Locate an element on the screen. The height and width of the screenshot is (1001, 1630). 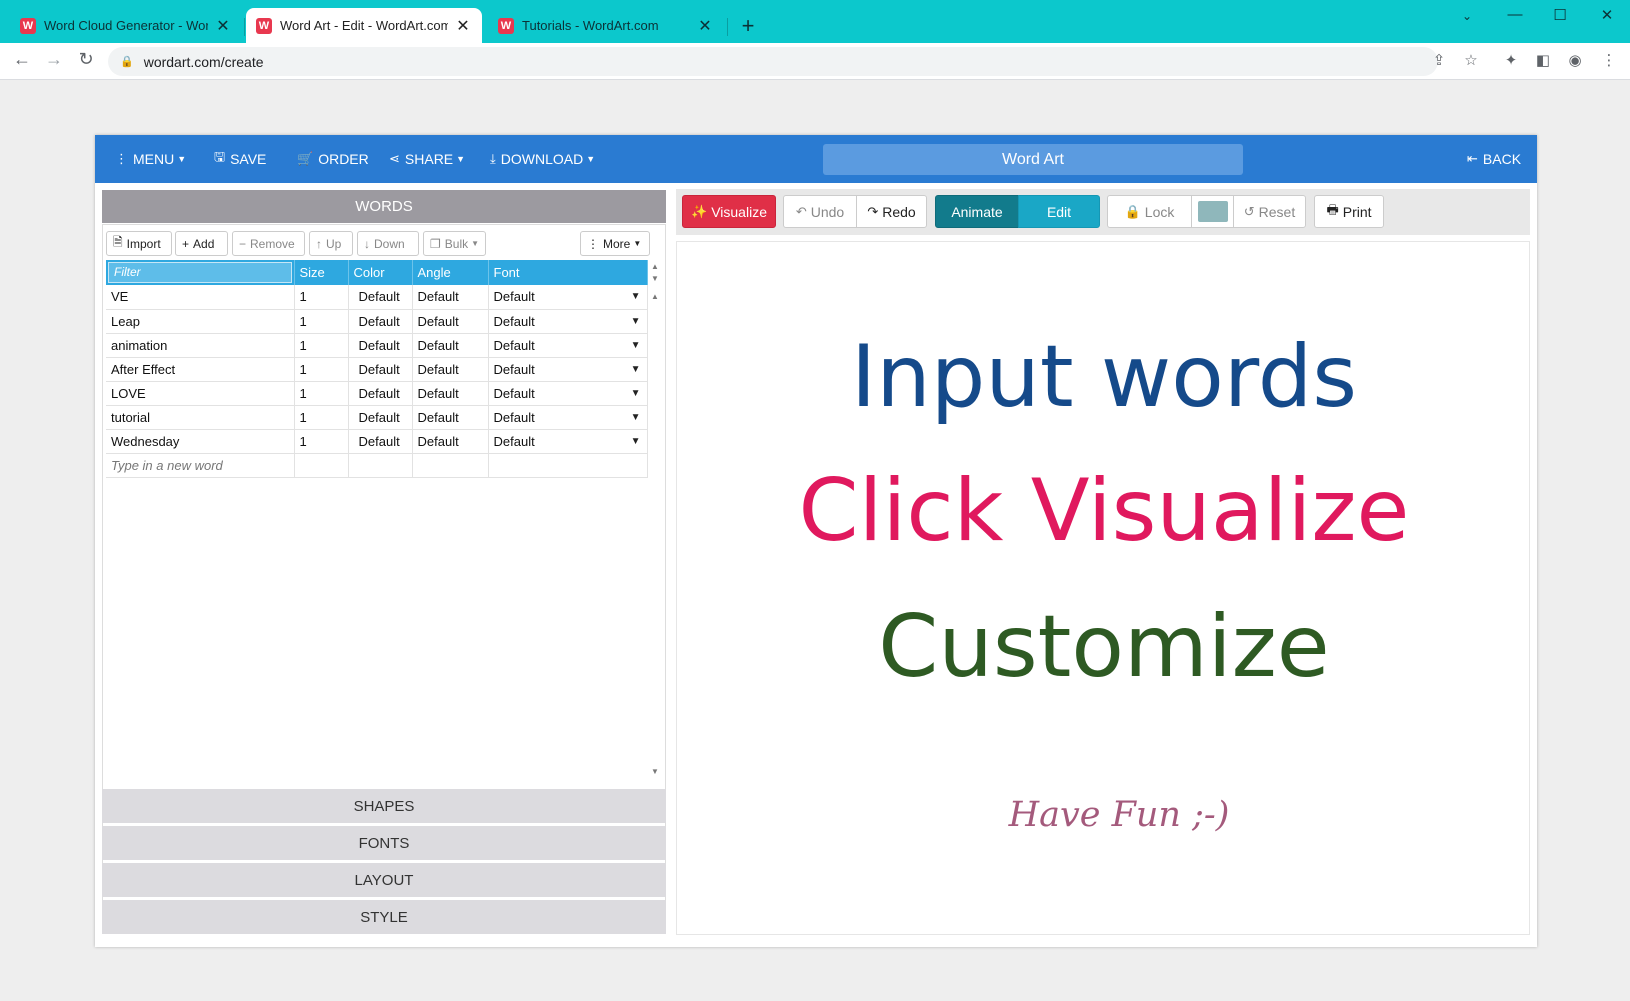
table-row: Wednesday 1 Default Default Default ▼ is located at coordinates (377, 441).